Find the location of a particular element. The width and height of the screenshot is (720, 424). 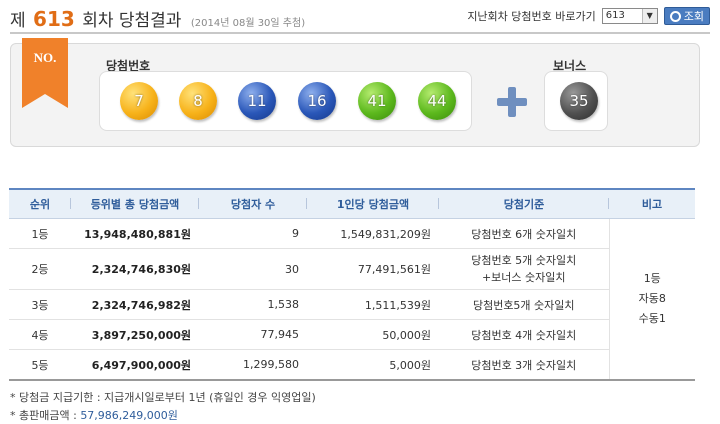

criteria-cell: 당첨번호 6개 숫자일치 is located at coordinates (524, 233).